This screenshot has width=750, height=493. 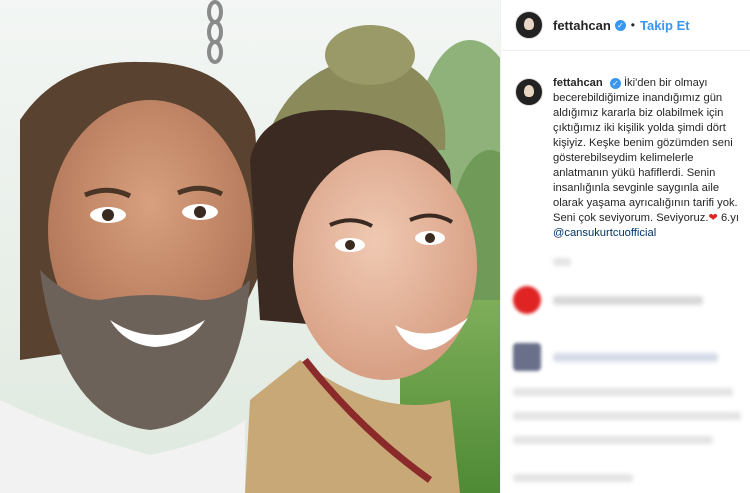 I want to click on caption-line: kişiyiz. Keşke benim gözümden seni, so click(x=643, y=143).